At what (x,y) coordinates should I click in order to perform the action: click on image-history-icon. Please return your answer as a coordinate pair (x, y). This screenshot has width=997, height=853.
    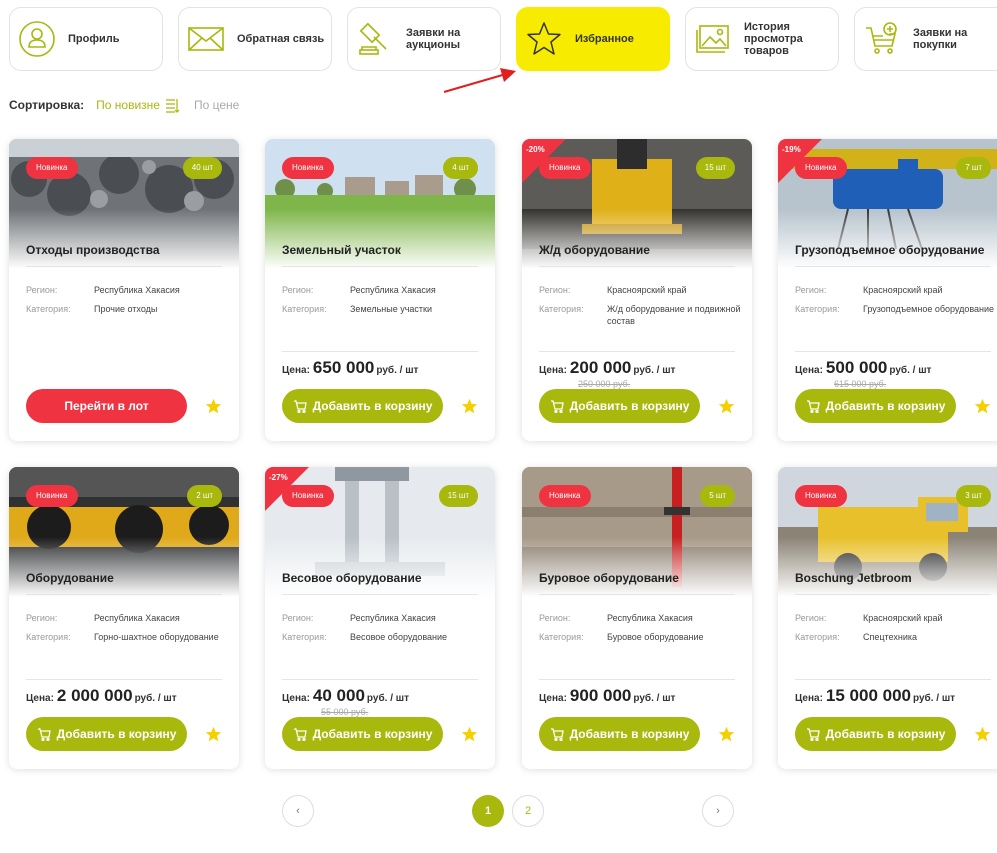
    Looking at the image, I should click on (713, 39).